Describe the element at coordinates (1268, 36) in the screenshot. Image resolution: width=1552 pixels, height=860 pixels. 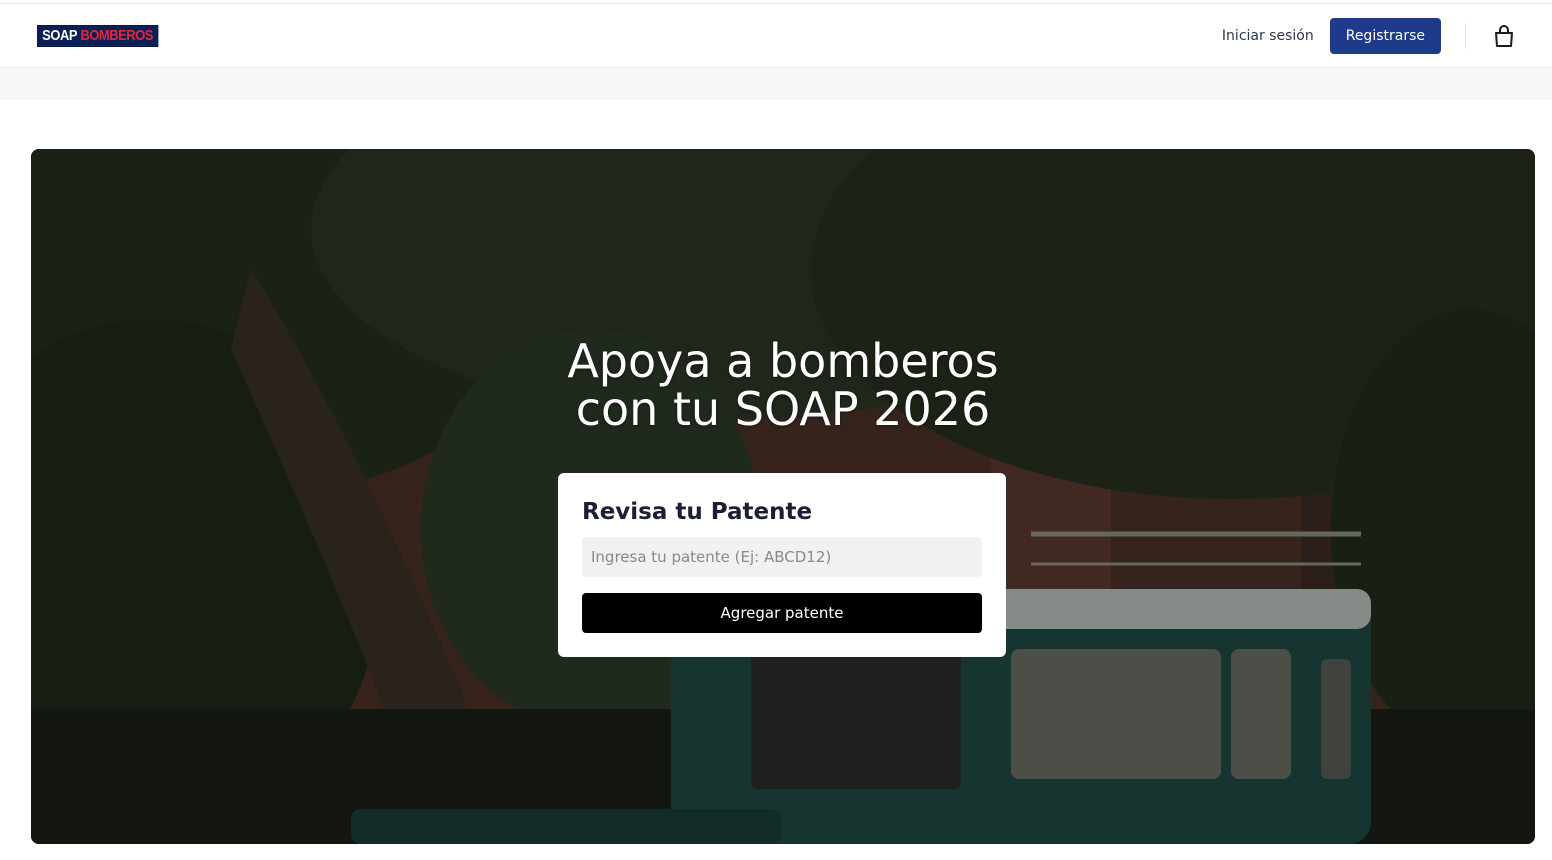
I see `login-link: Iniciar sesión` at that location.